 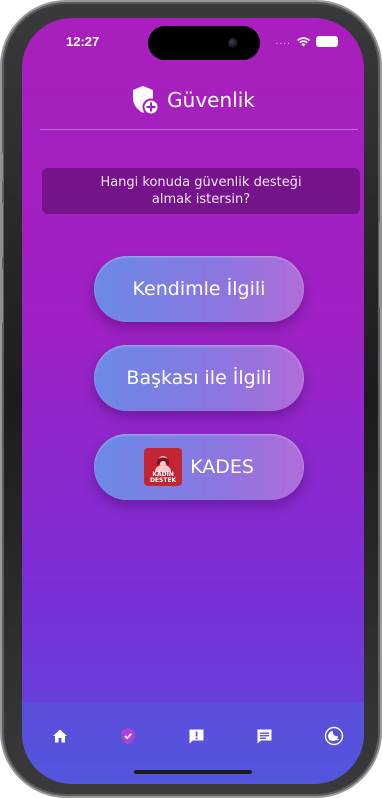 I want to click on shield-check-icon, so click(x=128, y=736).